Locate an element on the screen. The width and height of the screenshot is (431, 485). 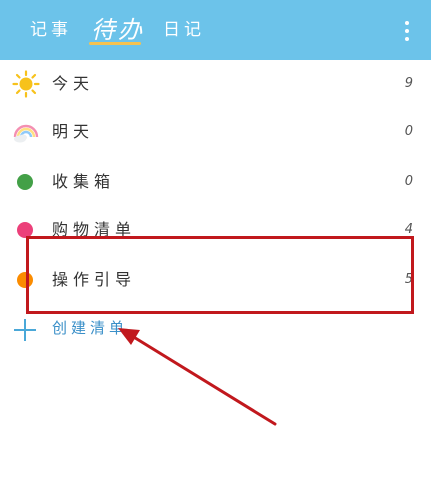
list-label: 今天 is located at coordinates (73, 83).